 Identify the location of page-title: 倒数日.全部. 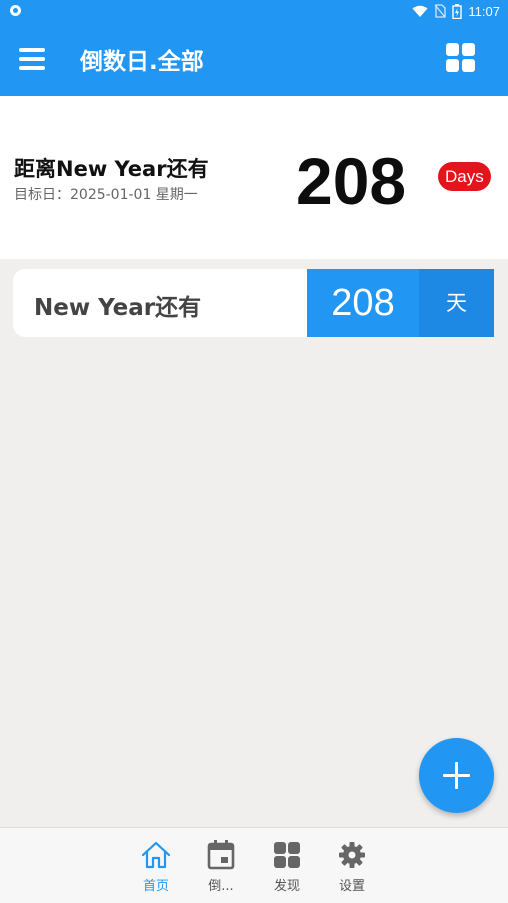
(142, 62).